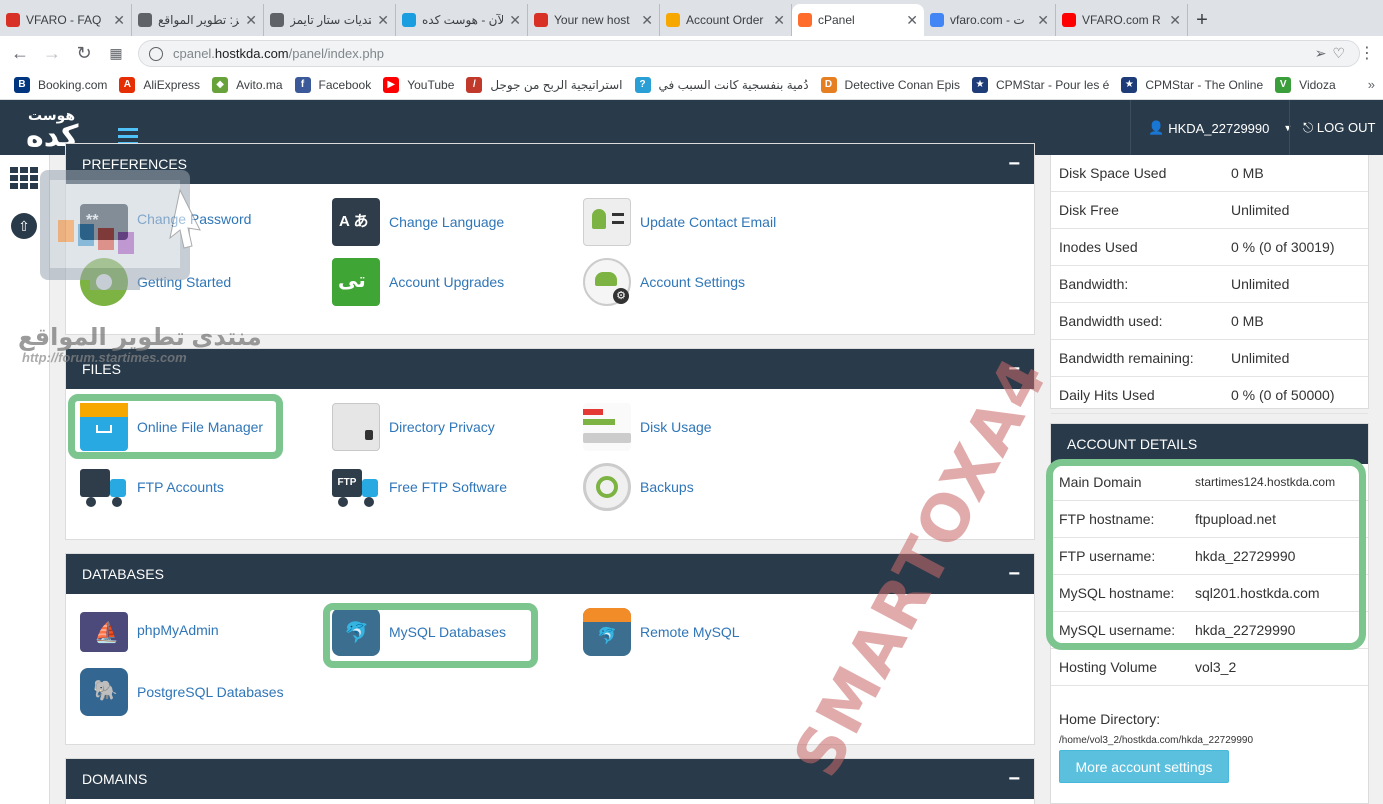  Describe the element at coordinates (1094, 284) in the screenshot. I see `stat-label: Bandwidth:` at that location.